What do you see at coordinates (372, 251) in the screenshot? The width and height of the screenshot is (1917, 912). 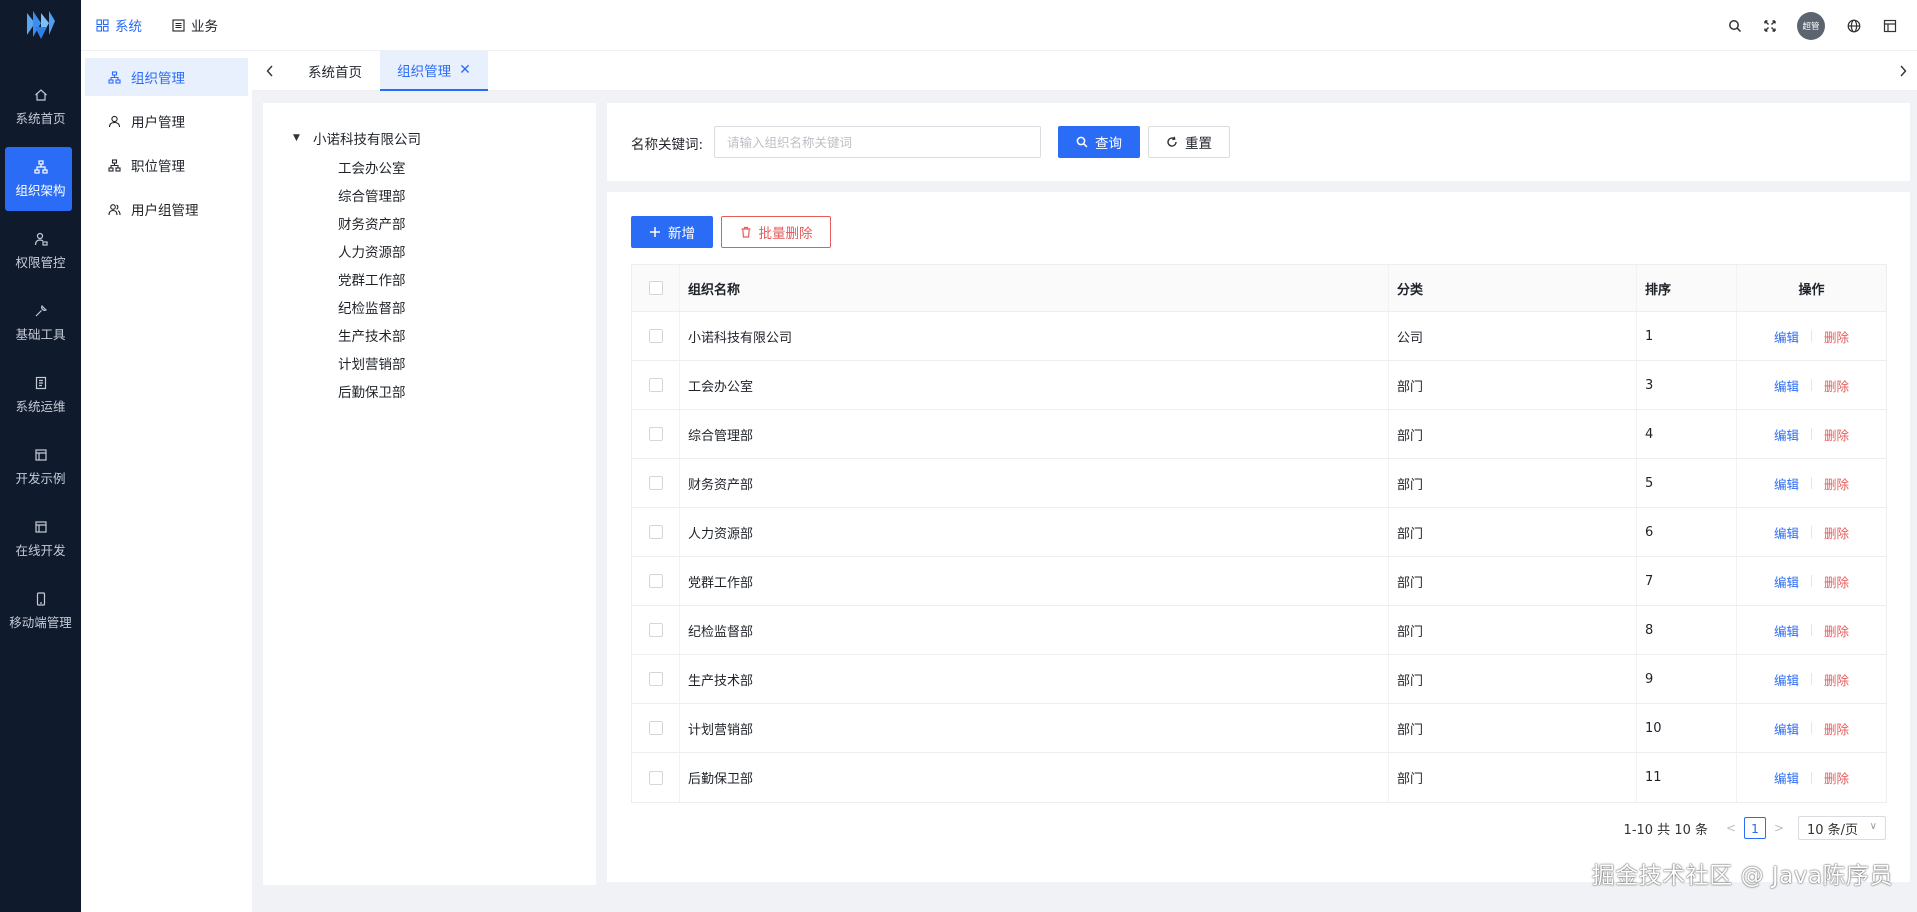 I see `tree-node: 人力资源部` at bounding box center [372, 251].